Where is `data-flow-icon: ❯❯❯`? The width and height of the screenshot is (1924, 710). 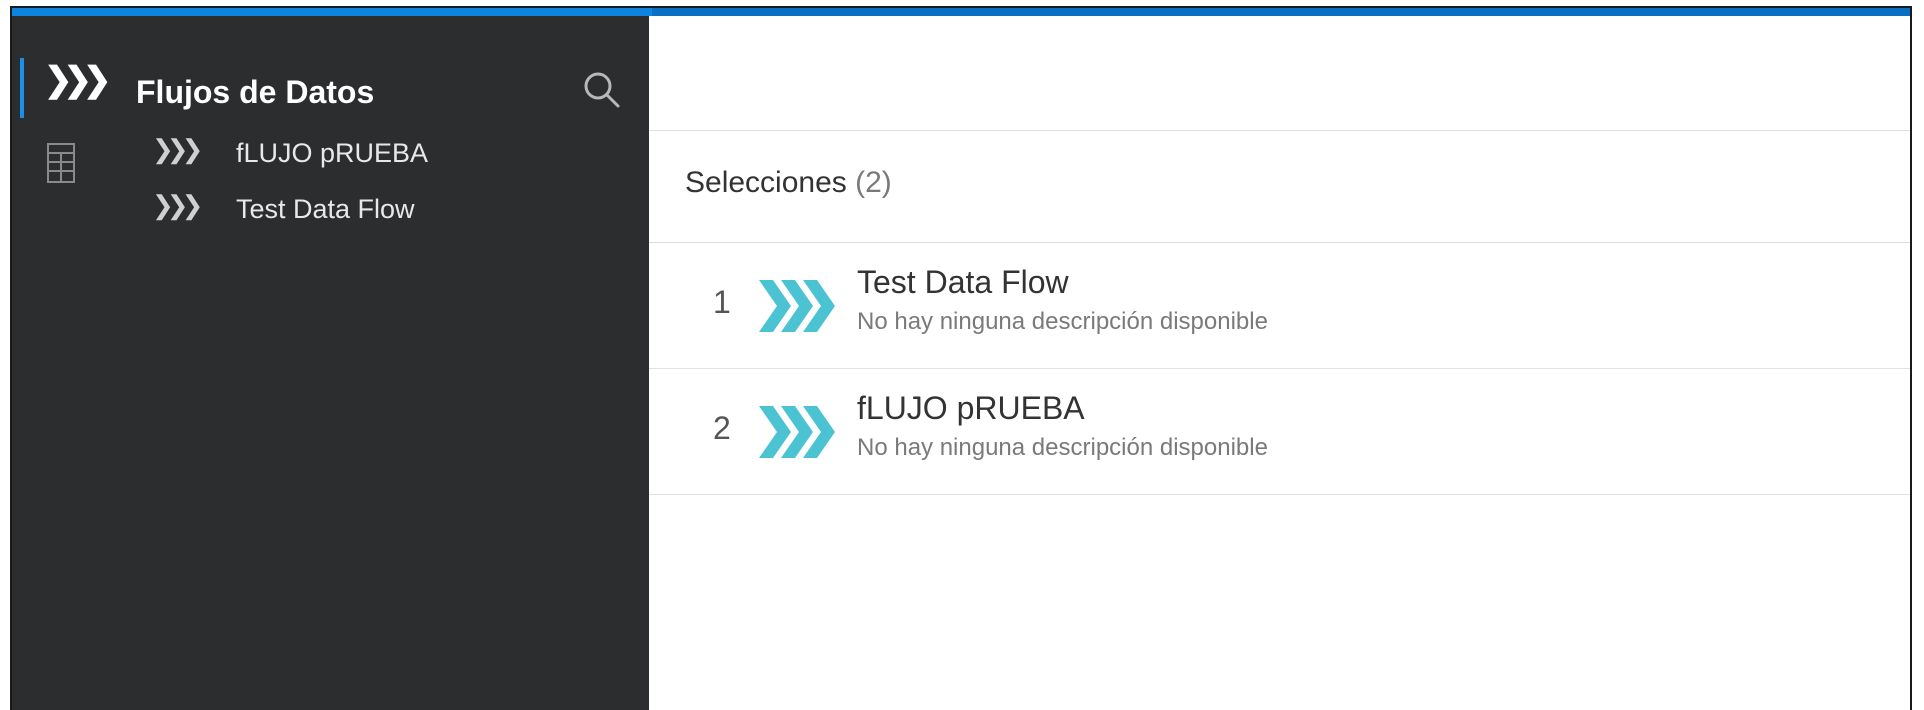 data-flow-icon: ❯❯❯ is located at coordinates (78, 80).